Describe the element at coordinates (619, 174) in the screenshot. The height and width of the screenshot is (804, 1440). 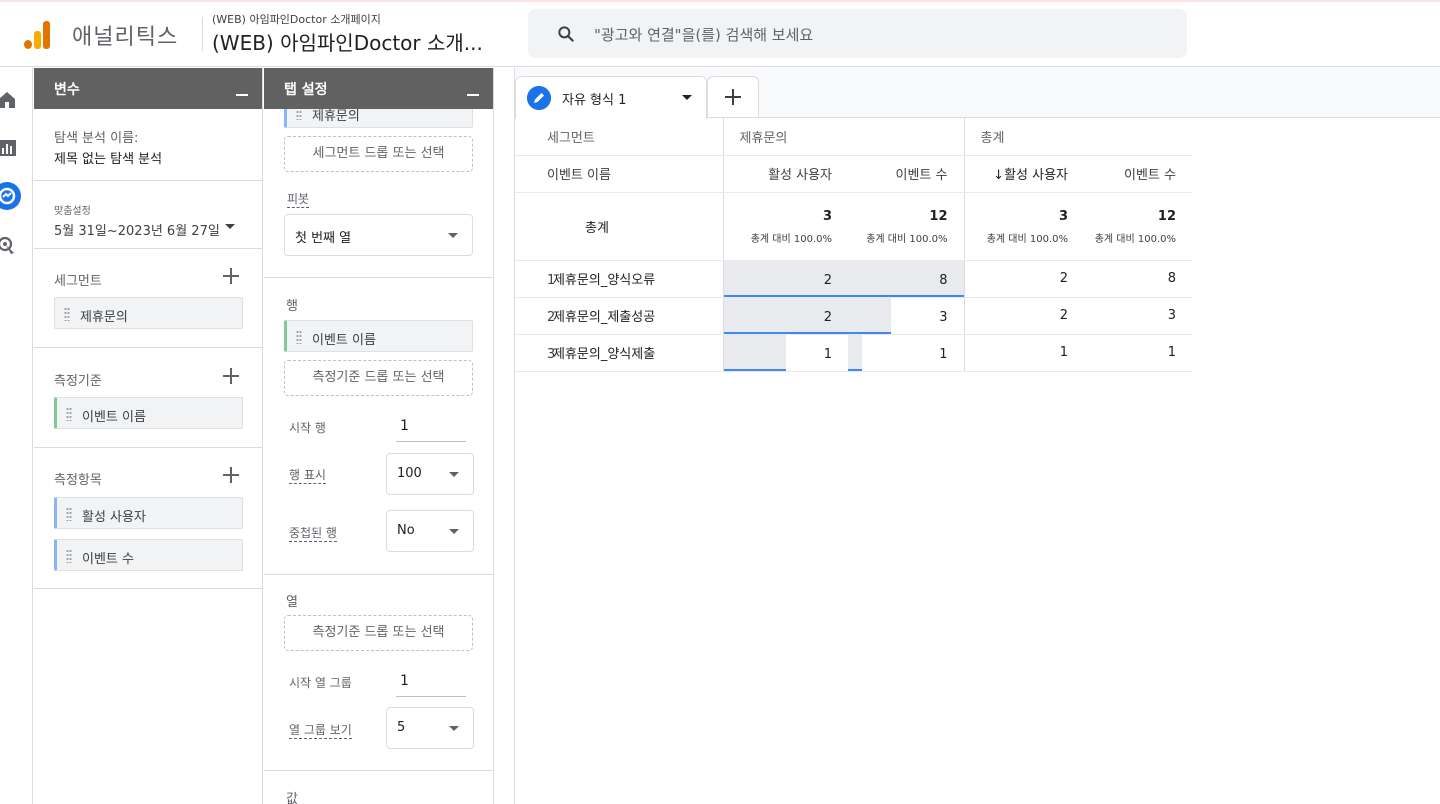
I see `dimension-header: 이벤트 이름` at that location.